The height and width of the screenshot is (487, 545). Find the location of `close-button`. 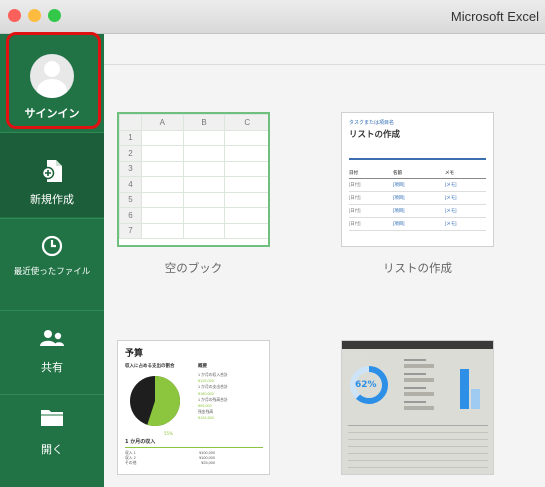

close-button is located at coordinates (14, 15).